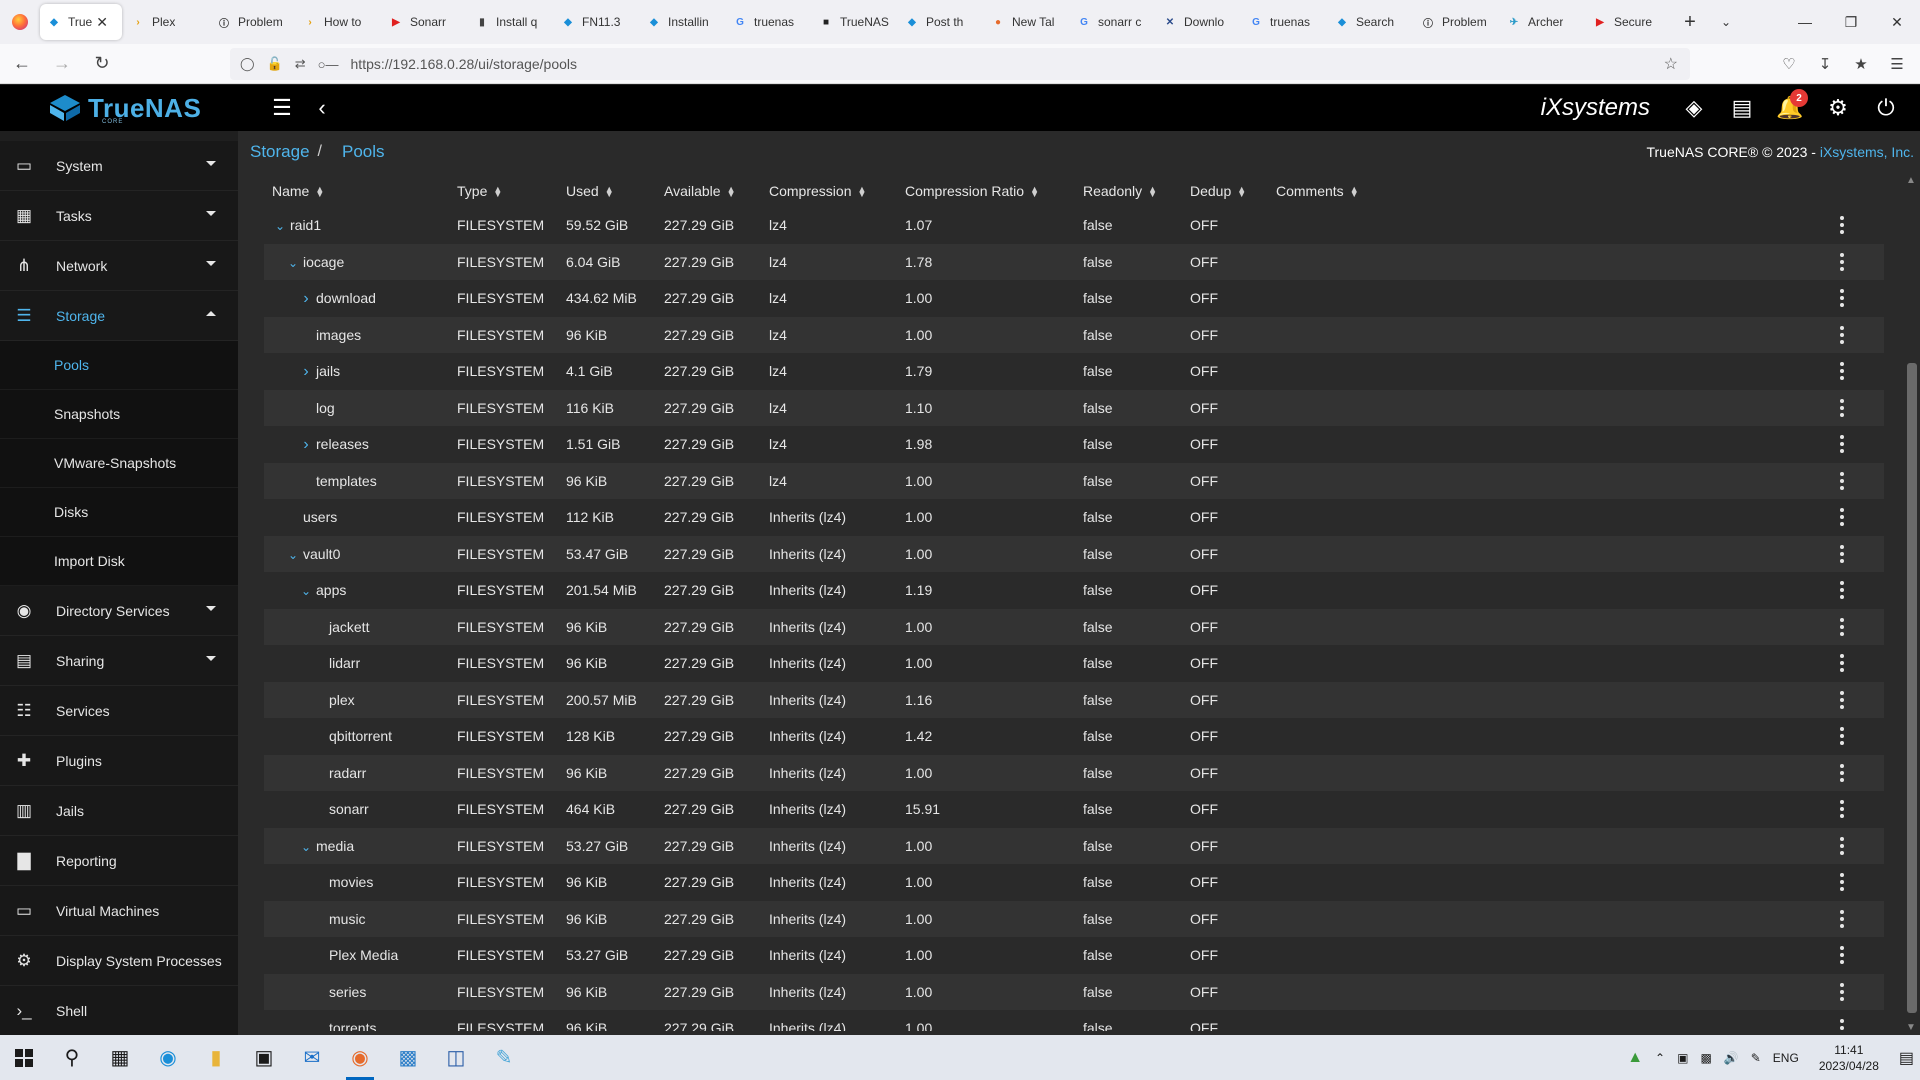  Describe the element at coordinates (1660, 1058) in the screenshot. I see `tray-expand-icon: ⌃` at that location.